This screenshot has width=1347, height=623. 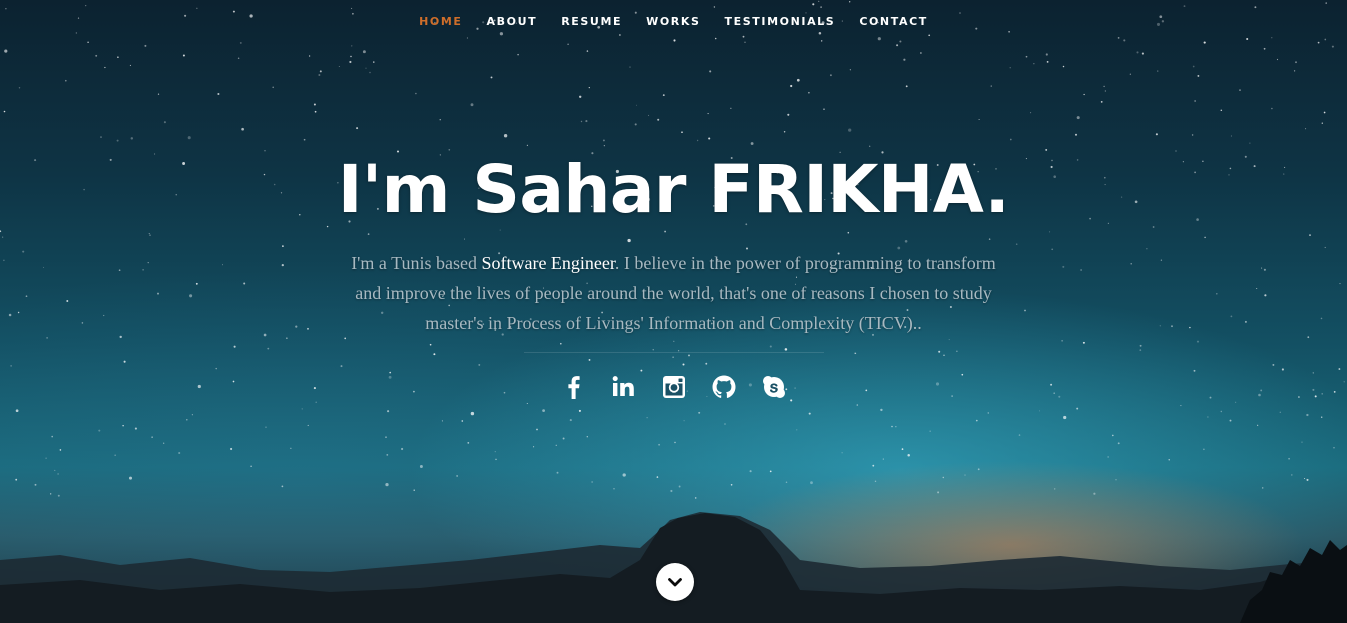 What do you see at coordinates (673, 352) in the screenshot?
I see `divider` at bounding box center [673, 352].